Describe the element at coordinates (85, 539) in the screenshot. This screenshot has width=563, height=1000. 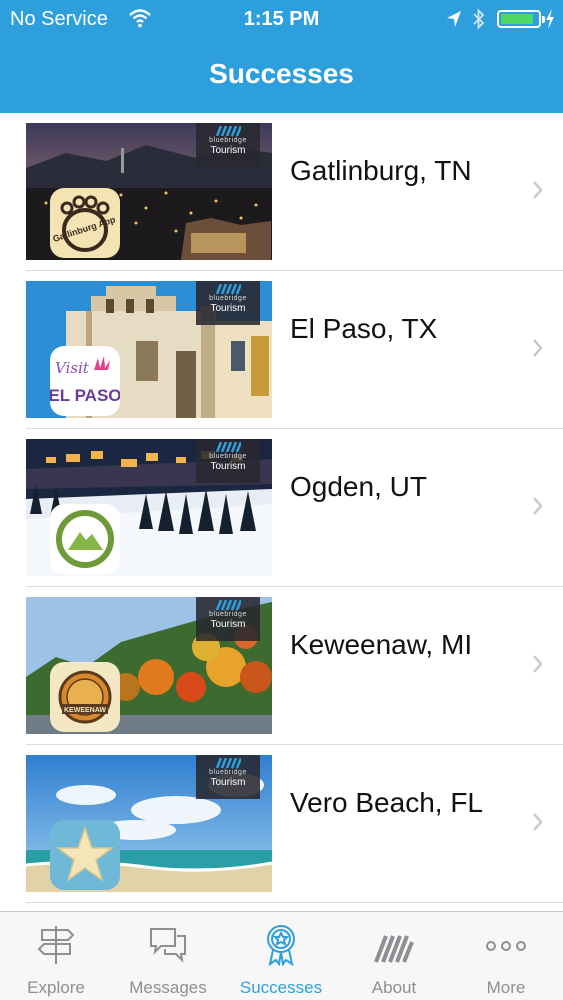
I see `mountain-circle-icon` at that location.